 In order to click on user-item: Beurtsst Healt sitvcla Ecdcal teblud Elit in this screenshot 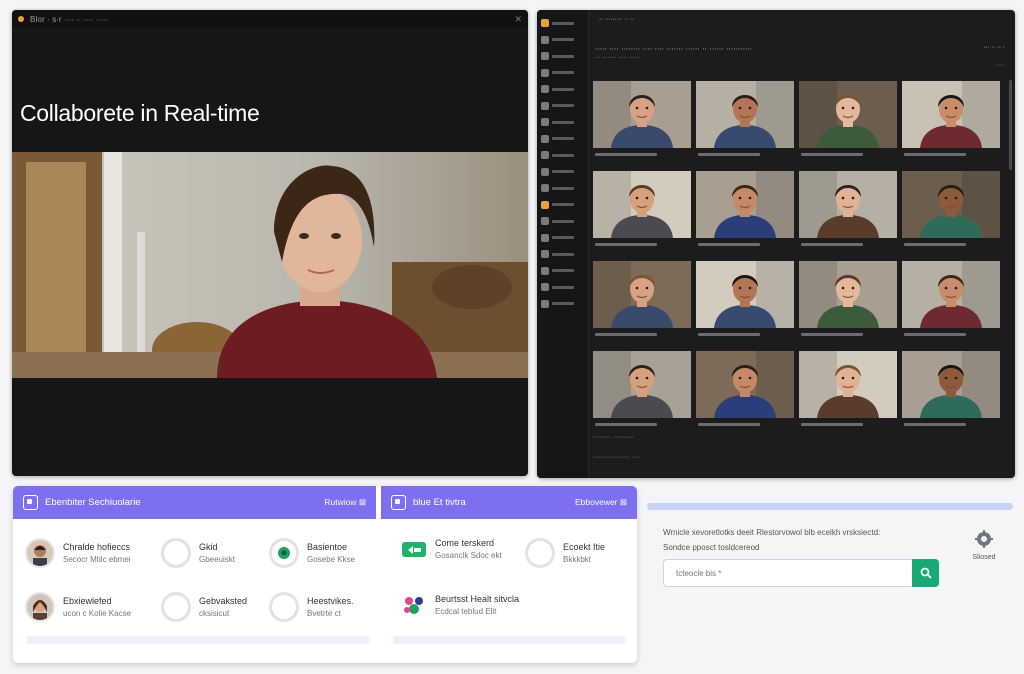, I will do `click(460, 605)`.